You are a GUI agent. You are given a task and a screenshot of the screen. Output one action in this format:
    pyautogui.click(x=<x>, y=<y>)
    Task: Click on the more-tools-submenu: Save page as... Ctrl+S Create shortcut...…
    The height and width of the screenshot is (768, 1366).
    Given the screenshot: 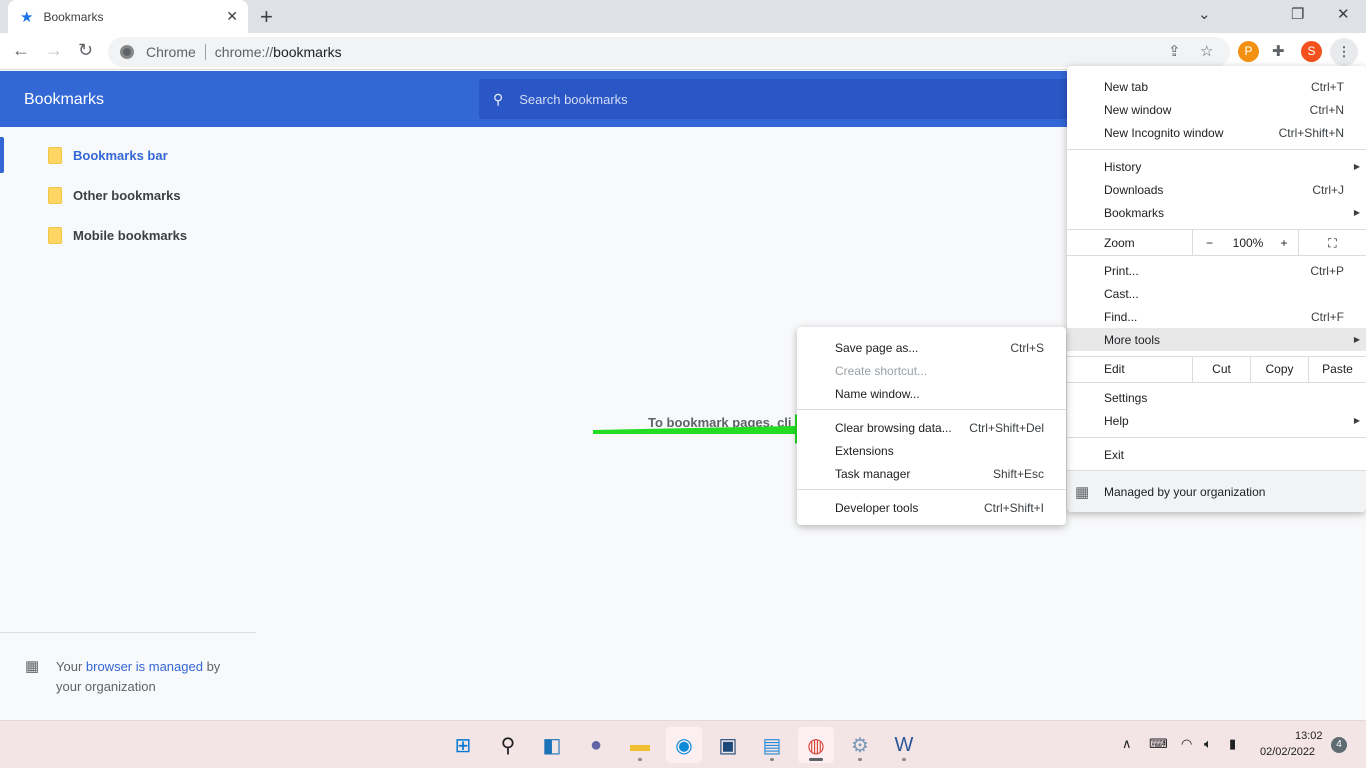 What is the action you would take?
    pyautogui.click(x=931, y=426)
    